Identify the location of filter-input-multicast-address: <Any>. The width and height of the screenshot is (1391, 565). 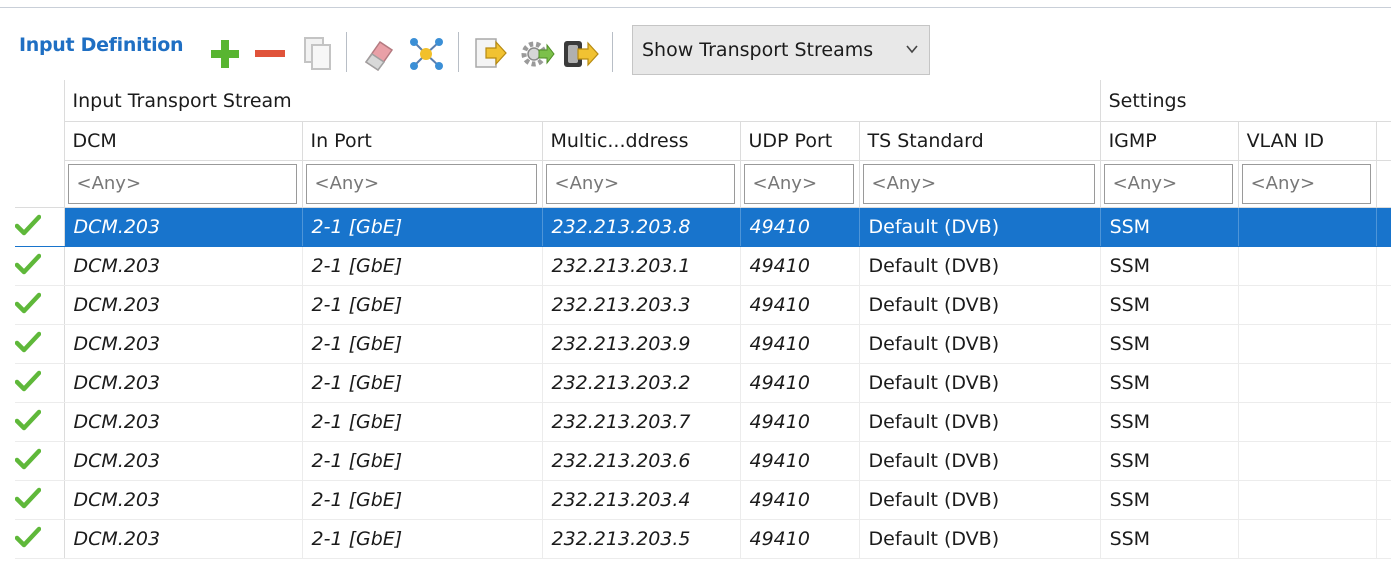
(640, 184).